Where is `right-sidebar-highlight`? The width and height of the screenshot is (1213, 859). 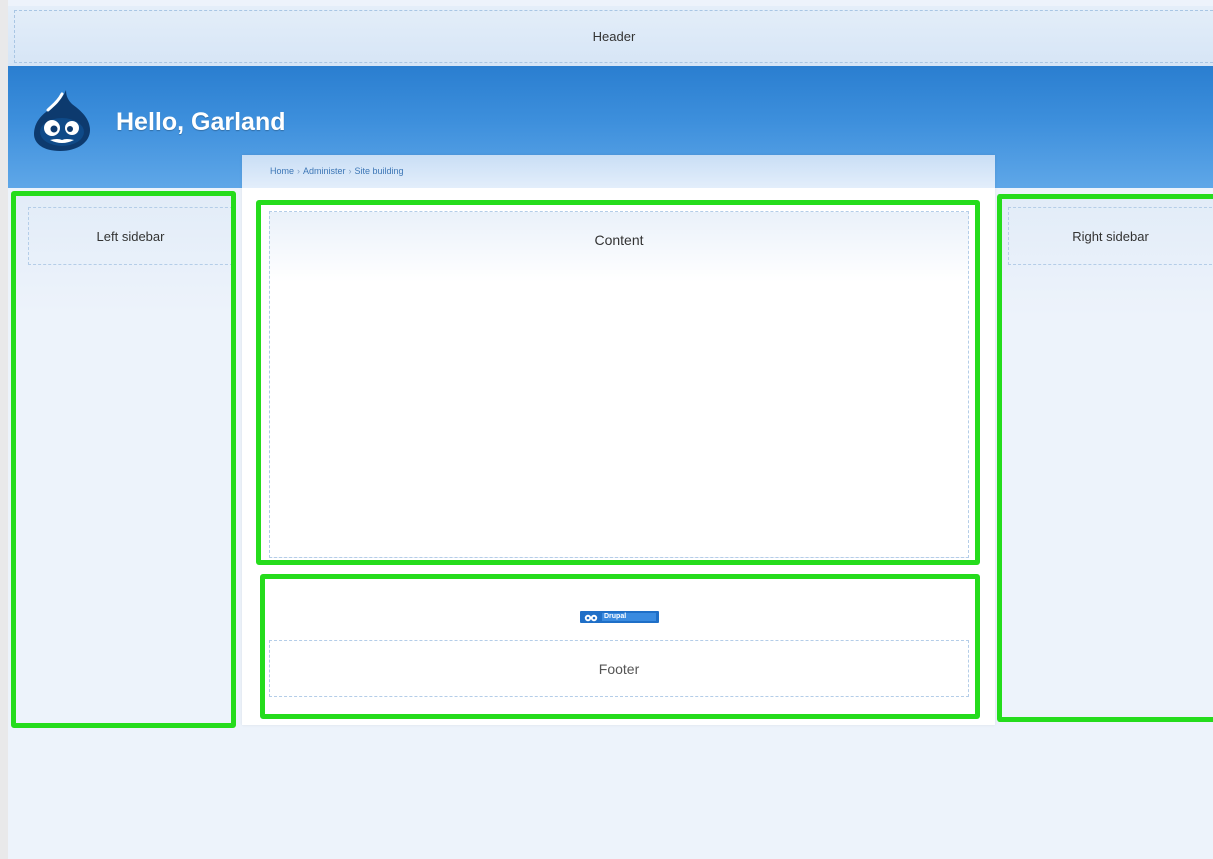
right-sidebar-highlight is located at coordinates (1105, 458).